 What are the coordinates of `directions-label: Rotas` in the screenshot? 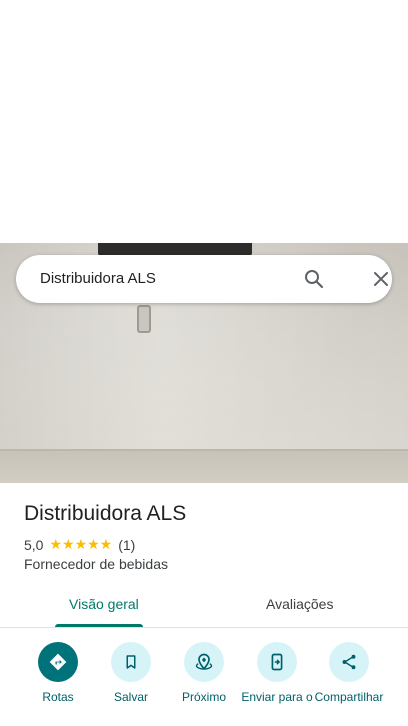 It's located at (58, 697).